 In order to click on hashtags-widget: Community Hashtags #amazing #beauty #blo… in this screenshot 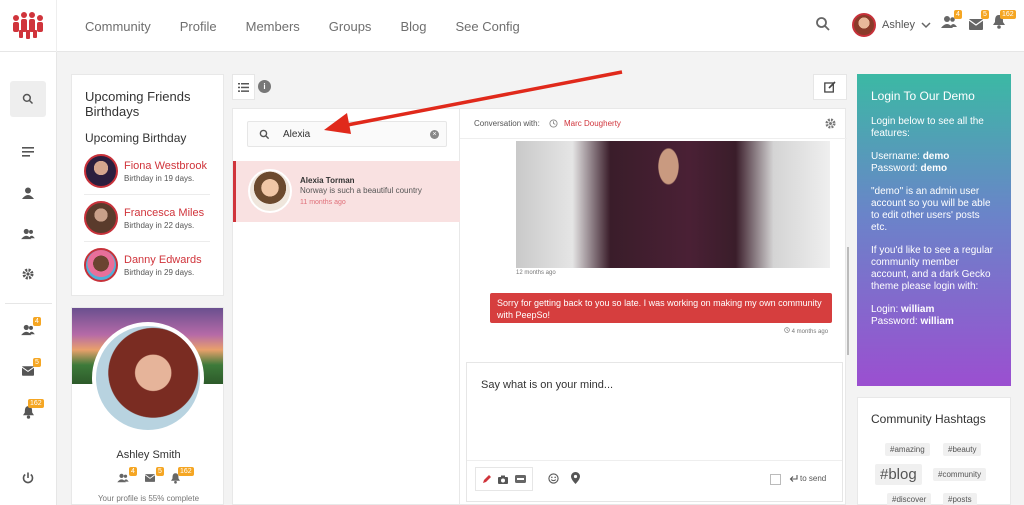, I will do `click(934, 451)`.